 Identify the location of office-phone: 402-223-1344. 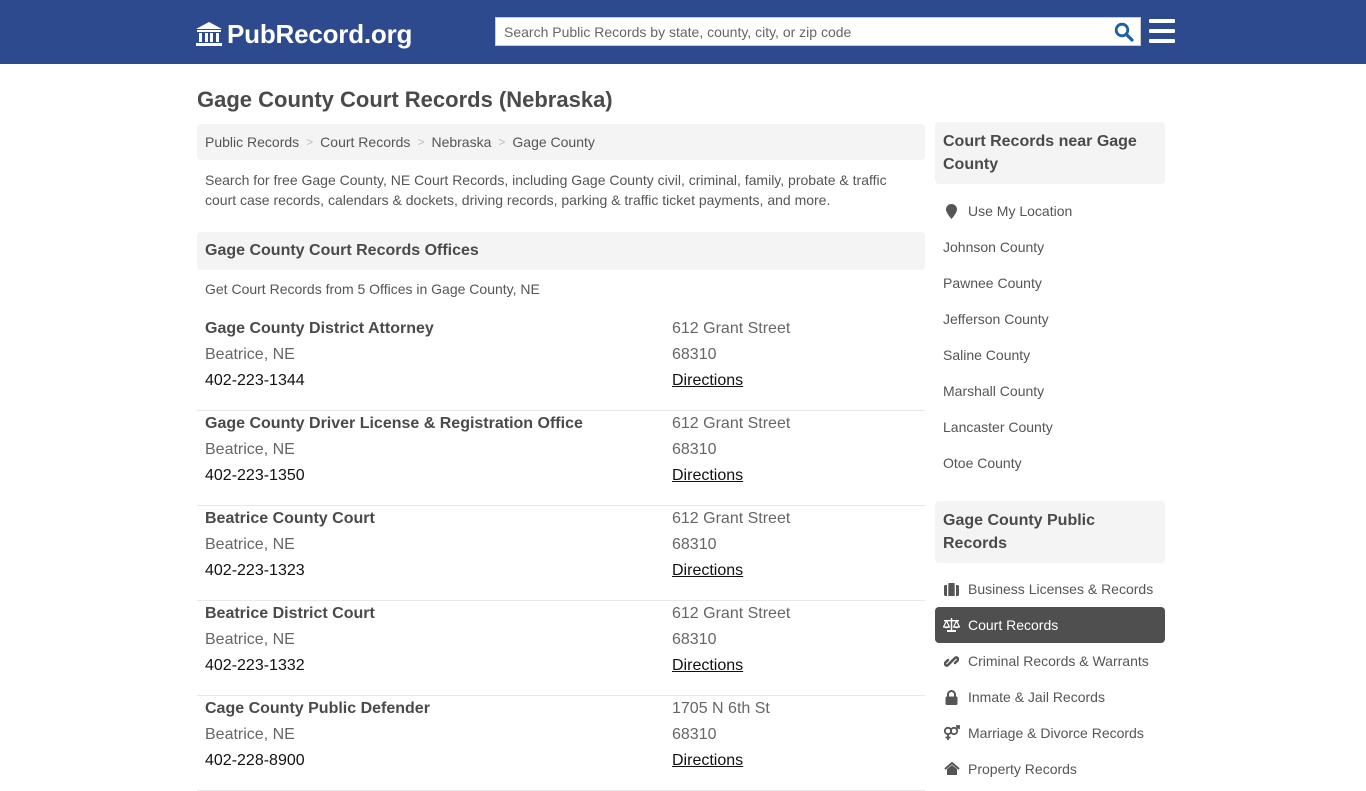
(255, 380).